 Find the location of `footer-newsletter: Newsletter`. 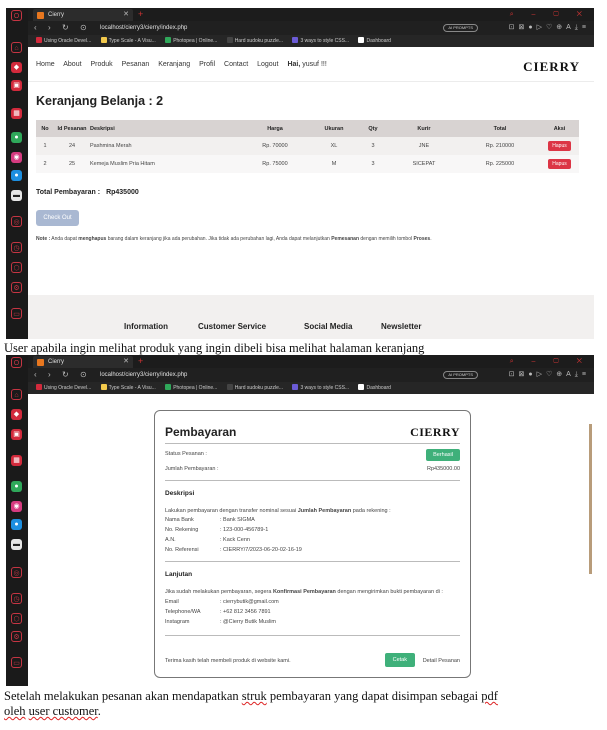

footer-newsletter: Newsletter is located at coordinates (401, 326).